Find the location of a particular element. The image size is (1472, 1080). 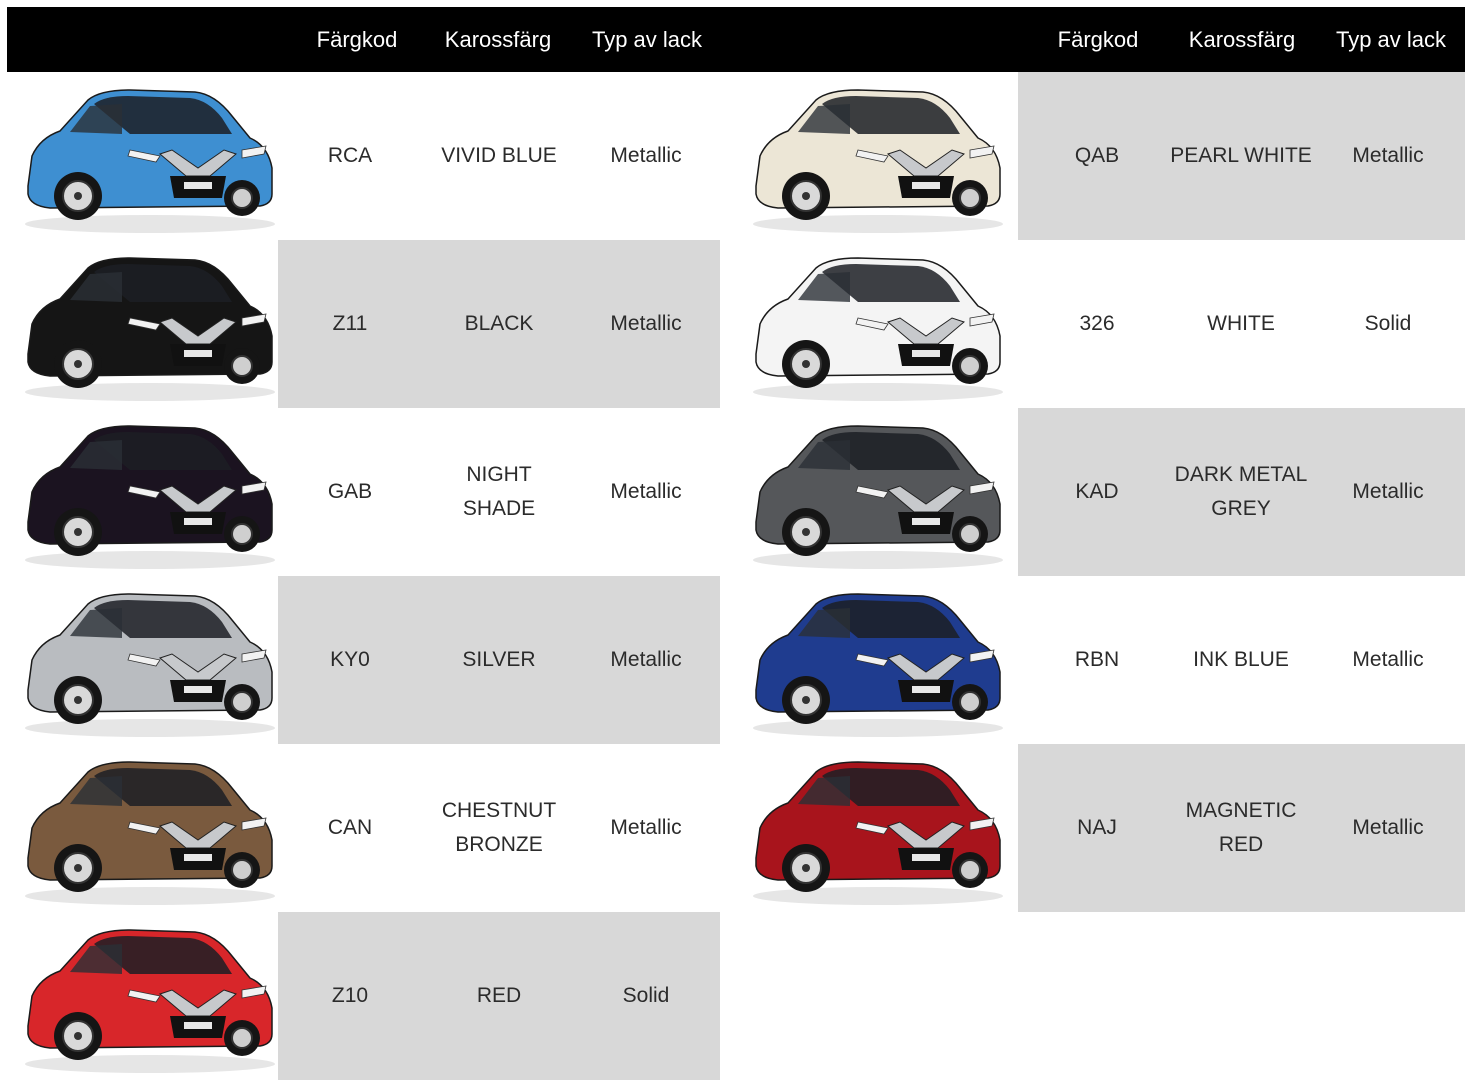

body-color-name: VIVID BLUE is located at coordinates (499, 156).